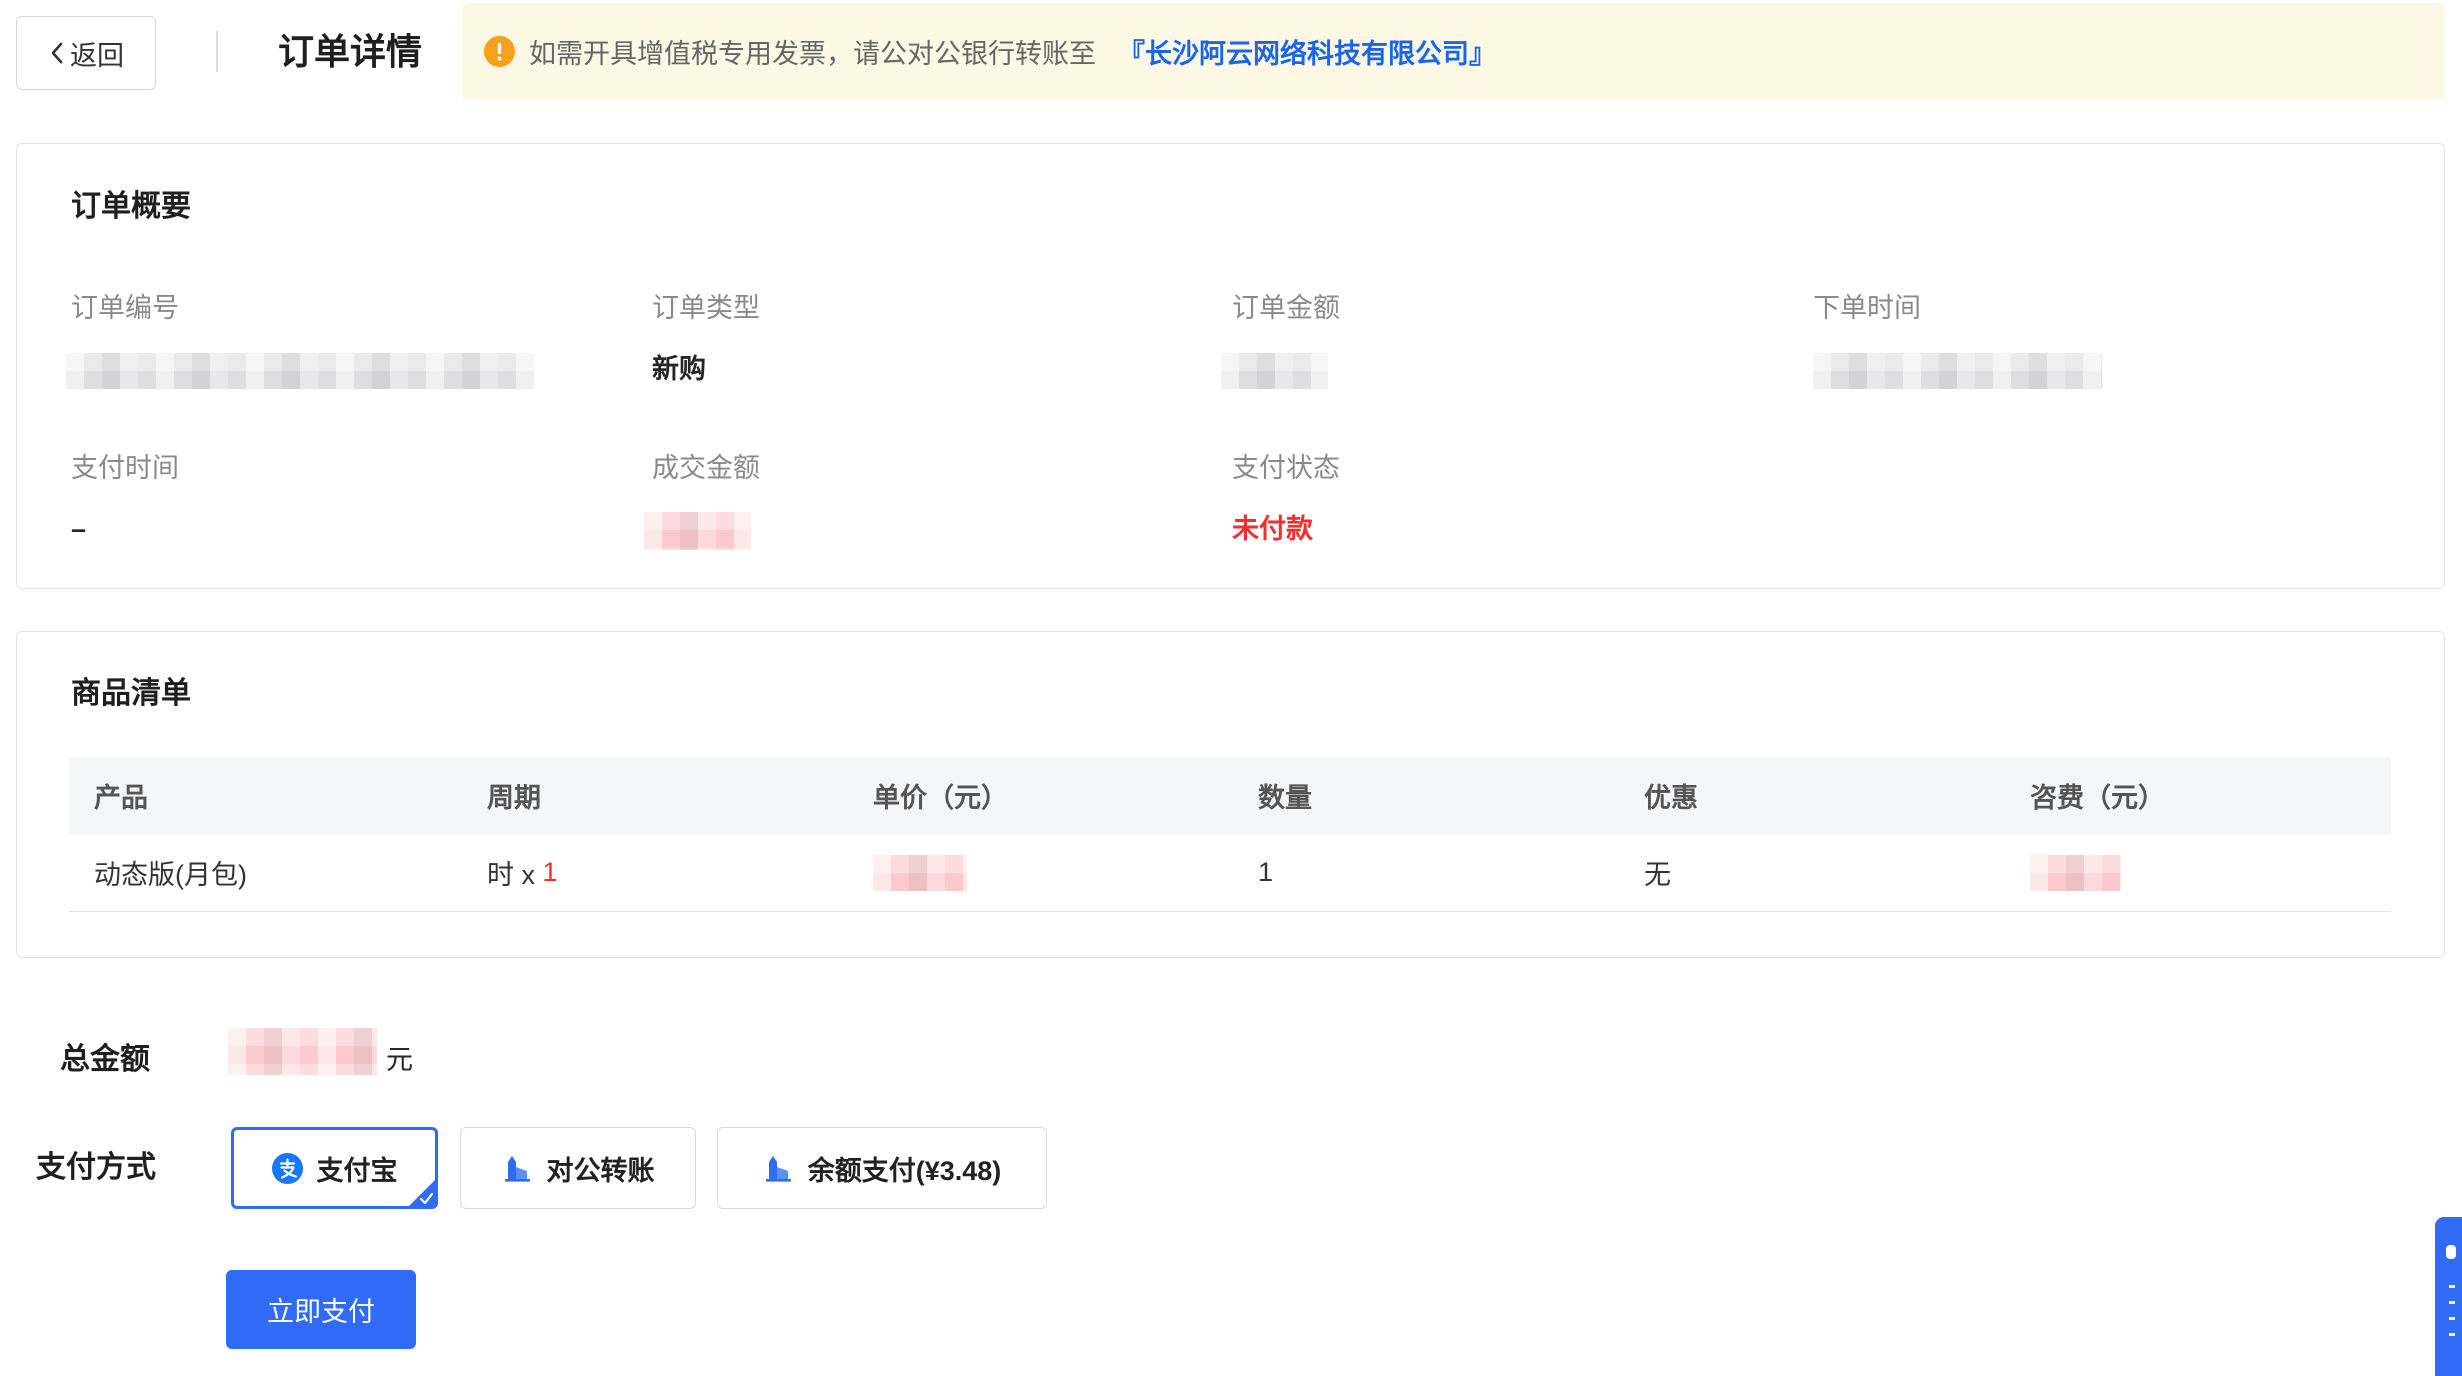  What do you see at coordinates (1286, 308) in the screenshot?
I see `order-amount-label: 订单金额` at bounding box center [1286, 308].